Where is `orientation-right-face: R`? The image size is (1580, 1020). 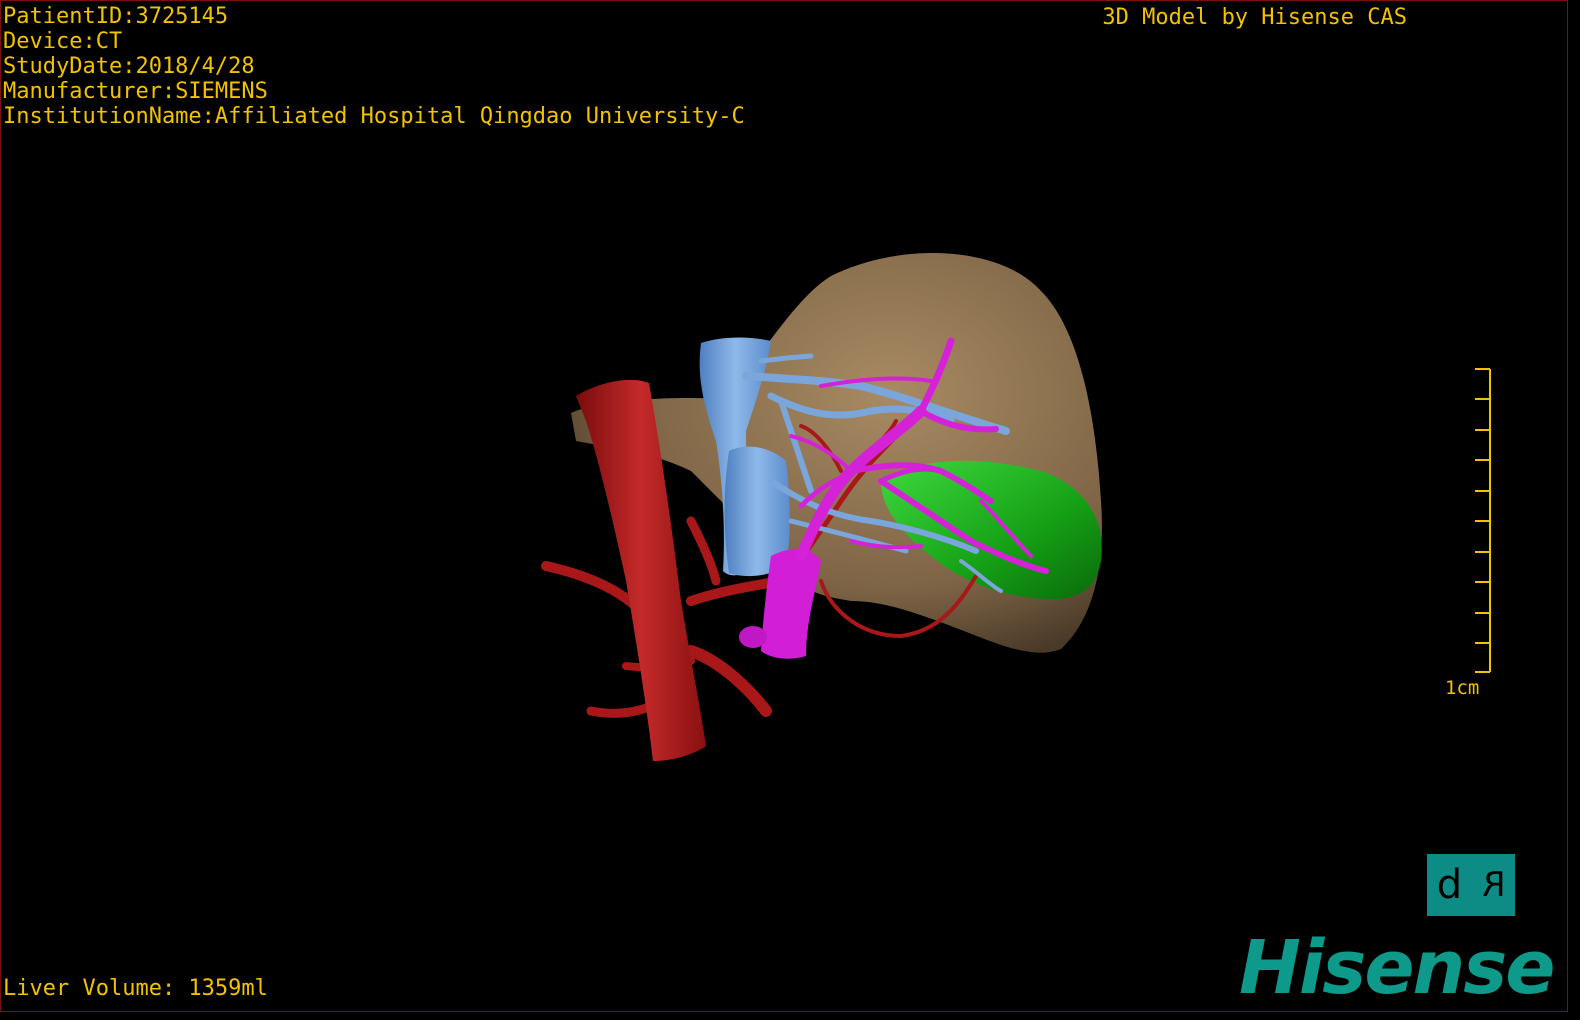
orientation-right-face: R is located at coordinates (1493, 885).